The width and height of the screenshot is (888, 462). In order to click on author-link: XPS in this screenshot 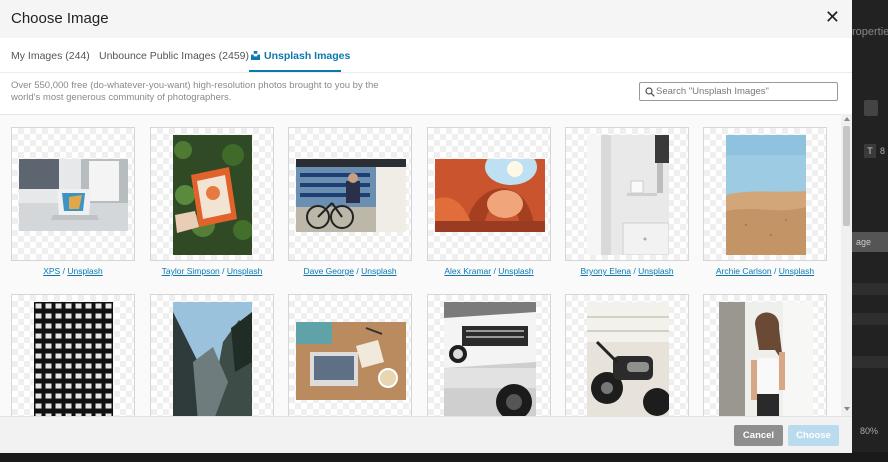, I will do `click(51, 271)`.